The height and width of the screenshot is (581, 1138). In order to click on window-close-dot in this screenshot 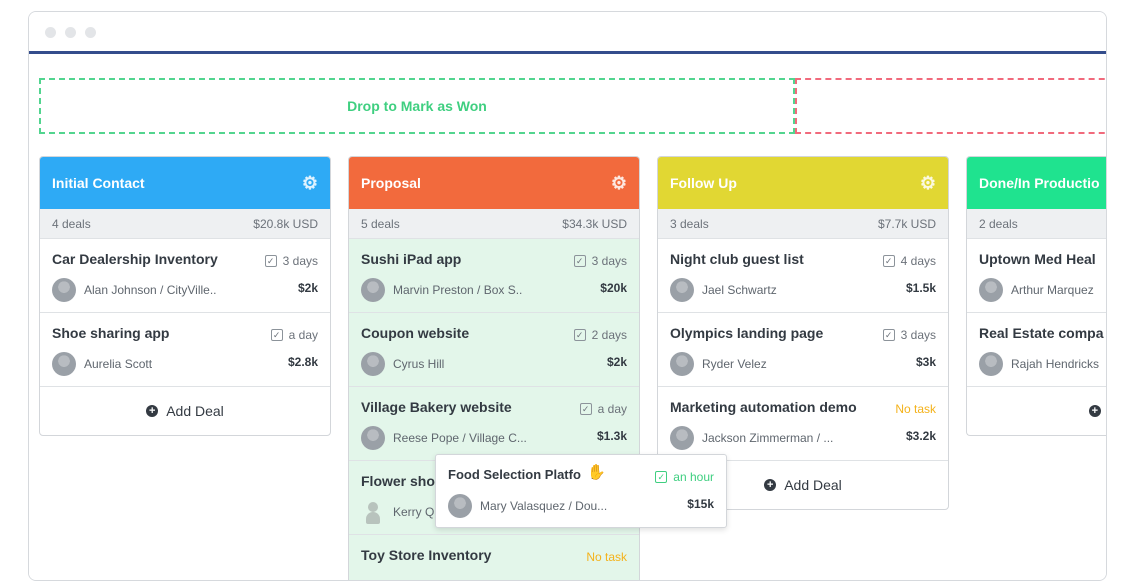, I will do `click(50, 32)`.